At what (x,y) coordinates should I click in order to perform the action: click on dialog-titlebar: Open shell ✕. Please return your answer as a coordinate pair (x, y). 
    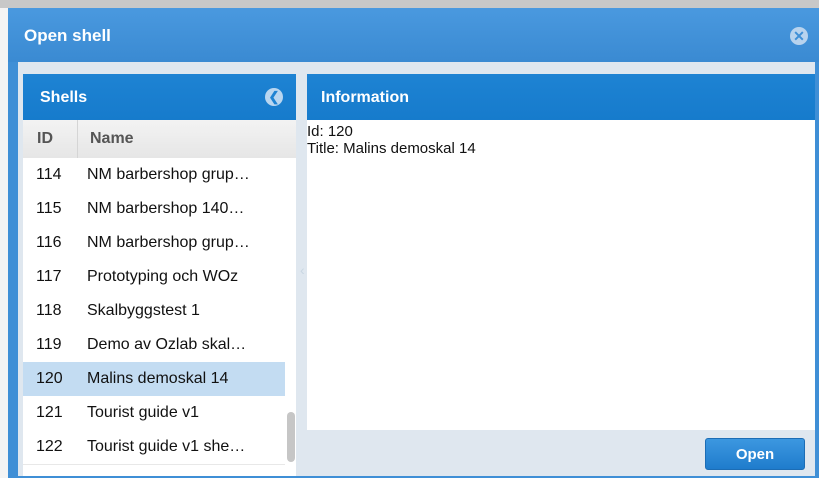
    Looking at the image, I should click on (413, 35).